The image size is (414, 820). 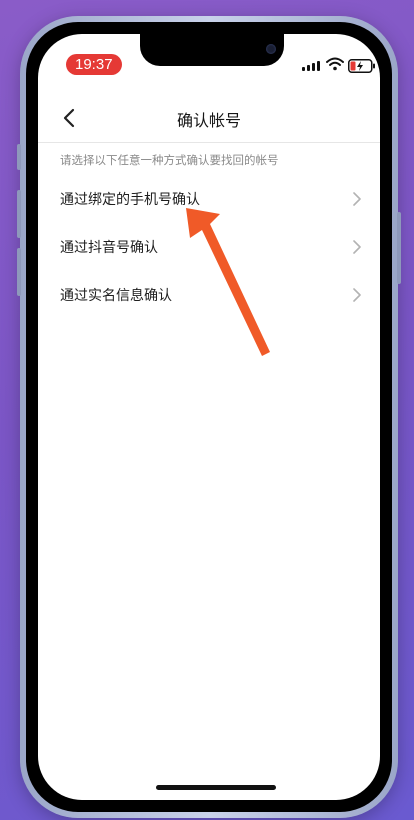 What do you see at coordinates (209, 199) in the screenshot?
I see `verify-by-phone-item: 通过绑定的手机号确认` at bounding box center [209, 199].